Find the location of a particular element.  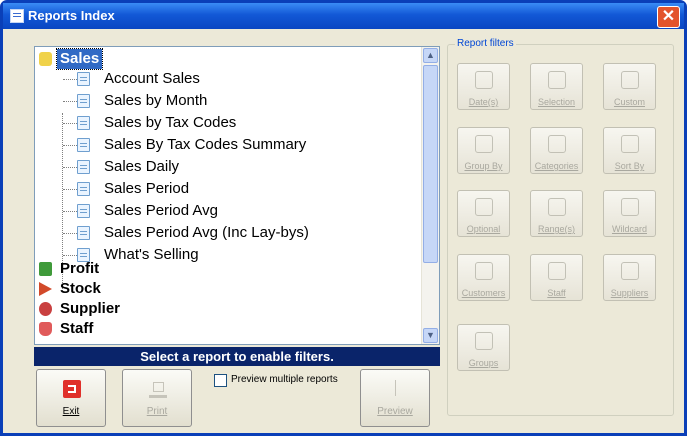

printer-icon is located at coordinates (158, 389).